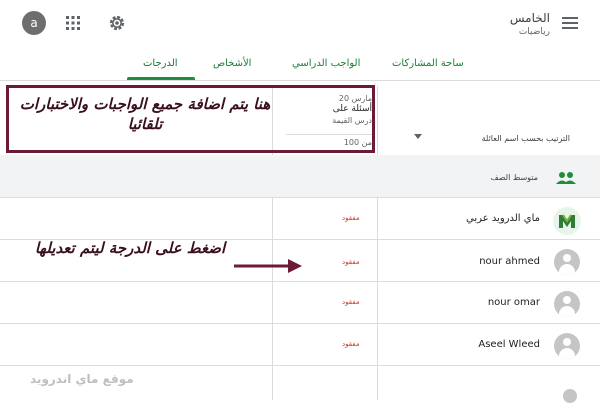 Image resolution: width=600 pixels, height=403 pixels. What do you see at coordinates (300, 176) in the screenshot?
I see `class-average-row: متوسط الصف` at bounding box center [300, 176].